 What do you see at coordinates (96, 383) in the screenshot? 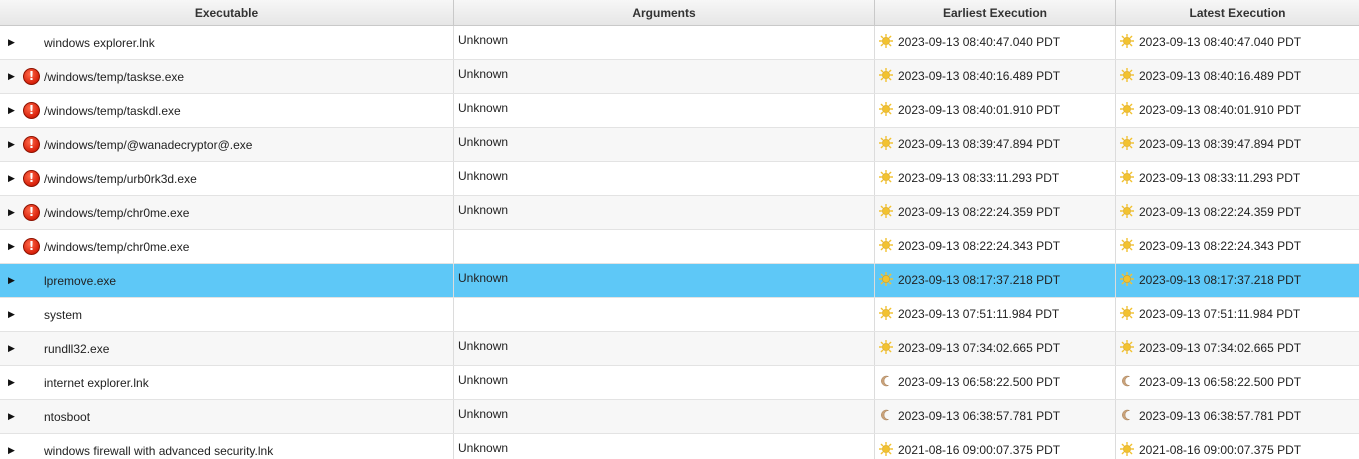
I see `executable-name: internet explorer.lnk` at bounding box center [96, 383].